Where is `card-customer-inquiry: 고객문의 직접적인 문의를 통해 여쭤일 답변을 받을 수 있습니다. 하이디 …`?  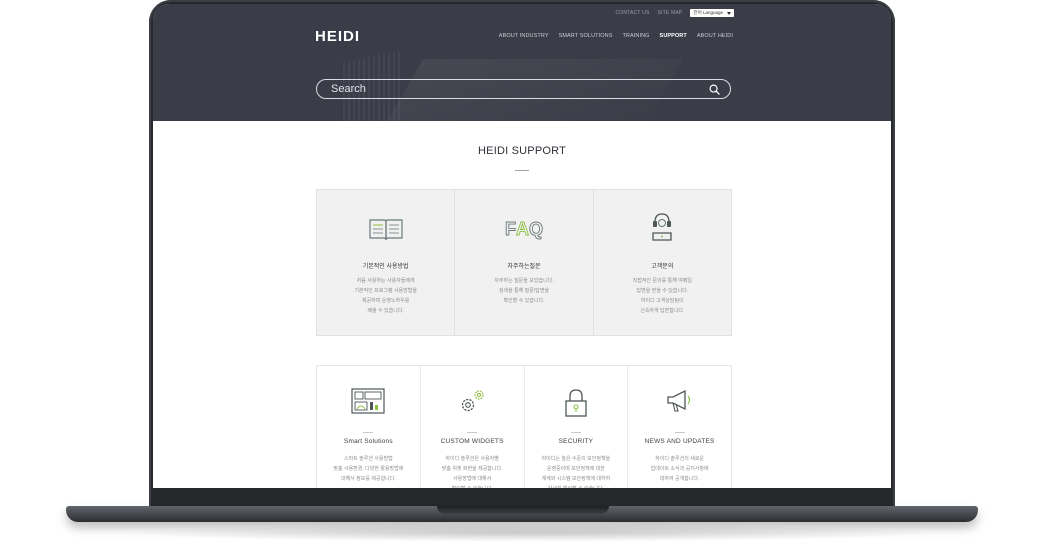
card-customer-inquiry: 고객문의 직접적인 문의를 통해 여쭤일 답변을 받을 수 있습니다. 하이디 … is located at coordinates (662, 262).